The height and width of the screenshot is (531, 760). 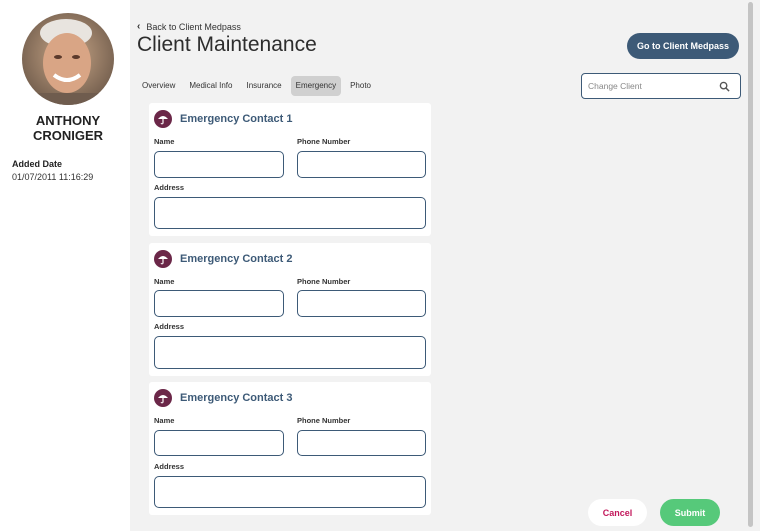 What do you see at coordinates (68, 59) in the screenshot?
I see `client-avatar` at bounding box center [68, 59].